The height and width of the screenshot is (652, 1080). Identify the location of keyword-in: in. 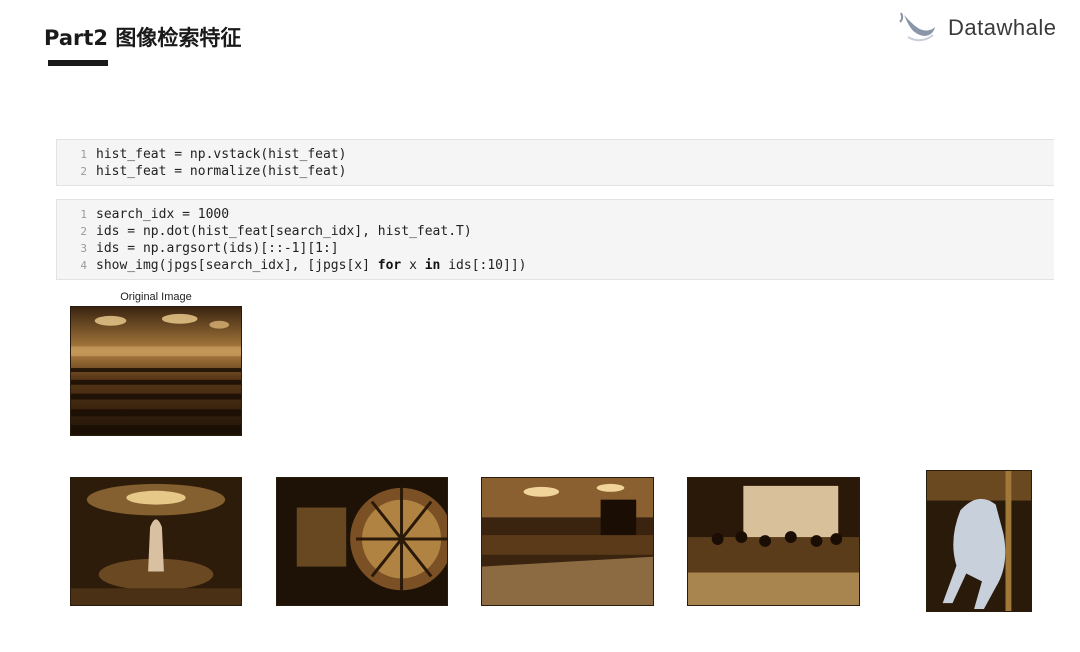
(432, 265).